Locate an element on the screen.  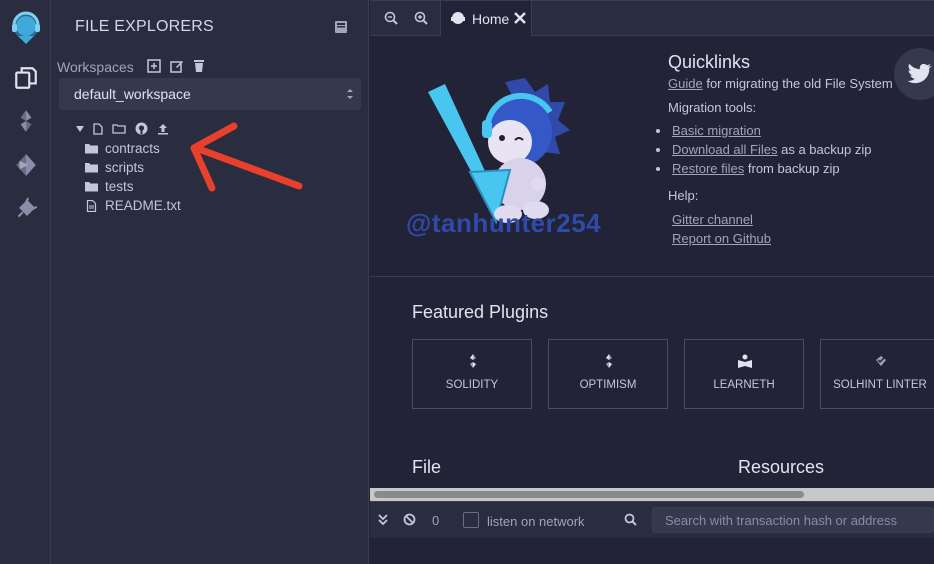
solhint-icon is located at coordinates (881, 361).